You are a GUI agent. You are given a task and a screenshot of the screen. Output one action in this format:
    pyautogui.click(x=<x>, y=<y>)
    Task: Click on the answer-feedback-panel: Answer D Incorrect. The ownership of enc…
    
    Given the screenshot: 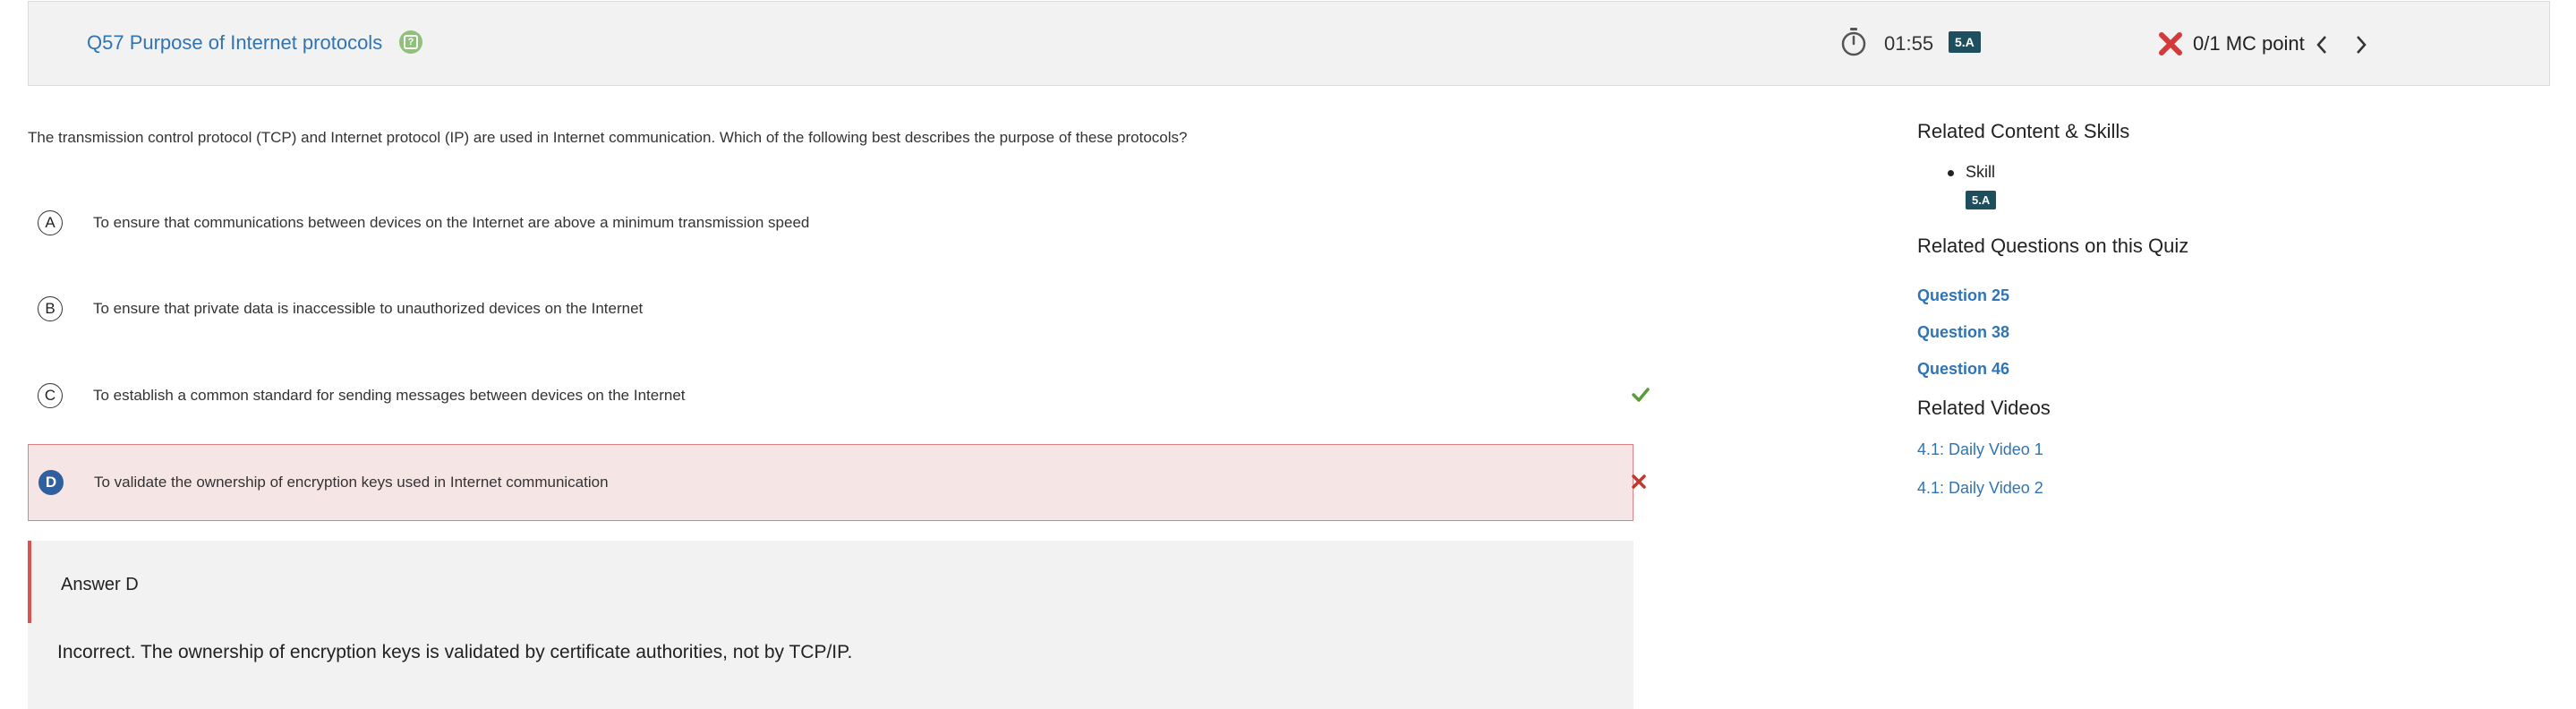 What is the action you would take?
    pyautogui.click(x=830, y=625)
    